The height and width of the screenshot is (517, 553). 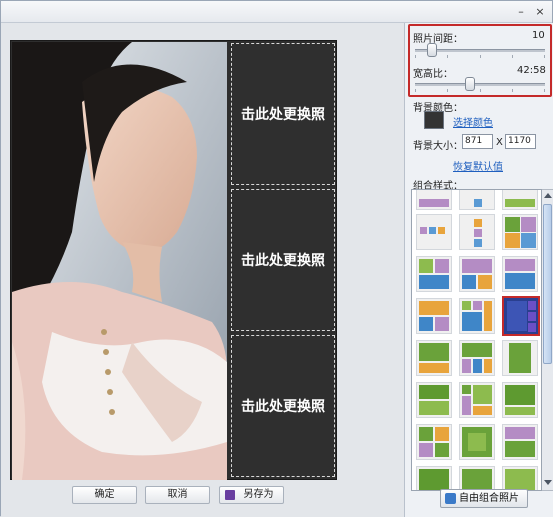 What do you see at coordinates (177, 495) in the screenshot?
I see `cancel-button: 取消` at bounding box center [177, 495].